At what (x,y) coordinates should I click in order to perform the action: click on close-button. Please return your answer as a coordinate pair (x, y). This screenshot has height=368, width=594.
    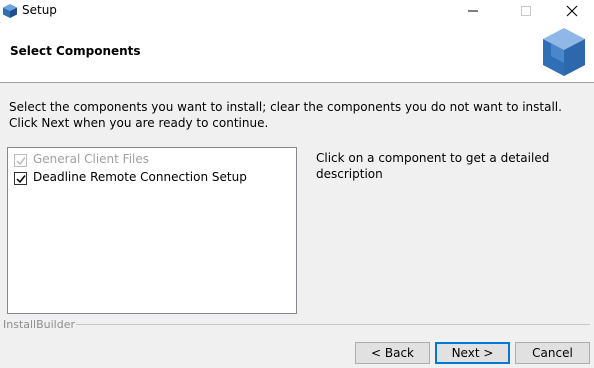
    Looking at the image, I should click on (572, 11).